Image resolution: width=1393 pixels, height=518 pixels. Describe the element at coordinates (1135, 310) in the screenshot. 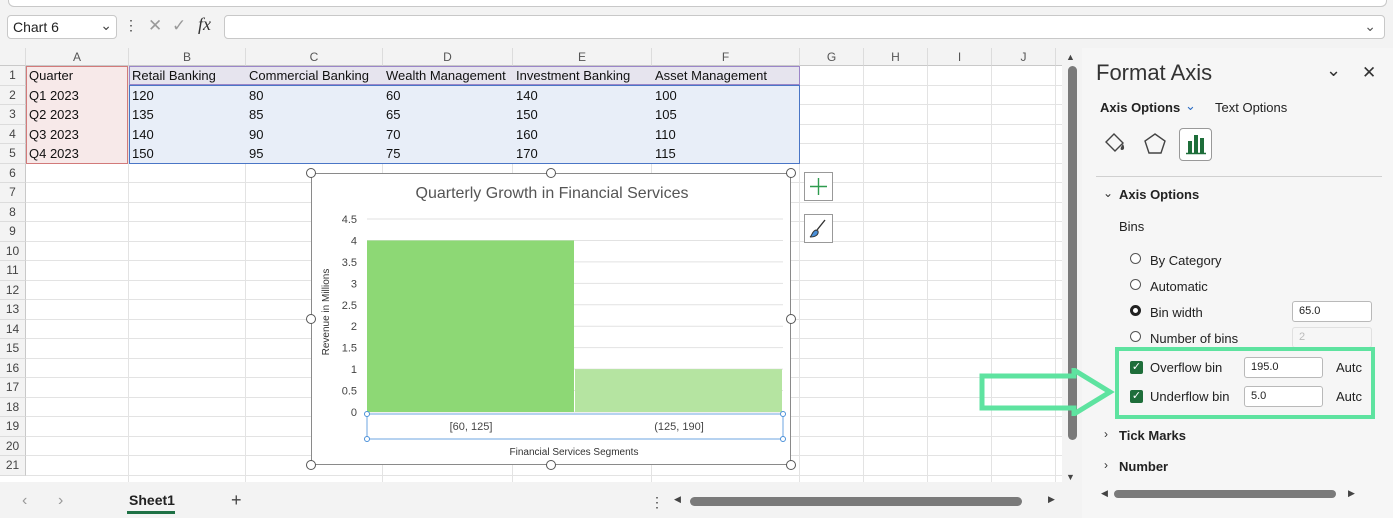

I see `radio-bin-width` at that location.